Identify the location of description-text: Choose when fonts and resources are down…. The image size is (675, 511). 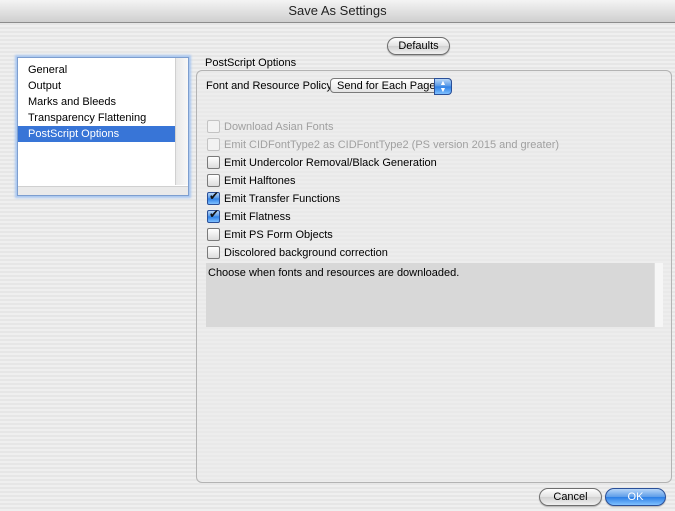
(430, 295).